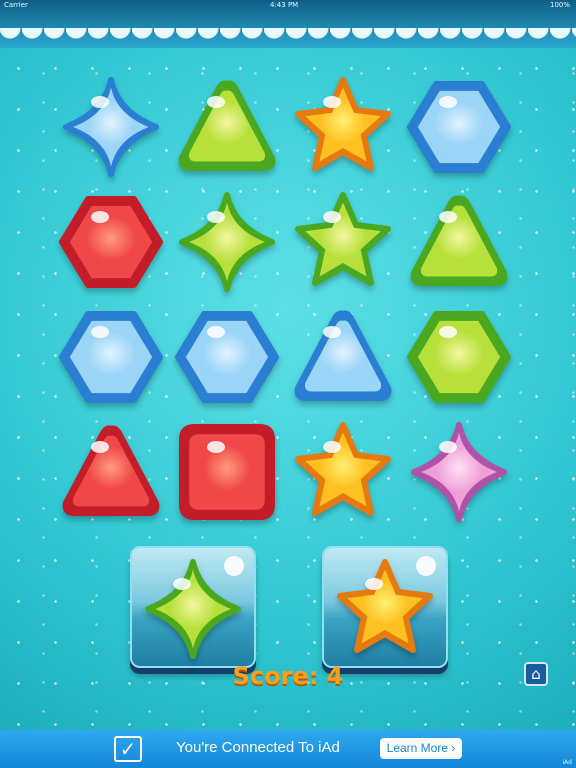 The width and height of the screenshot is (576, 768). I want to click on gem-green-star, so click(343, 242).